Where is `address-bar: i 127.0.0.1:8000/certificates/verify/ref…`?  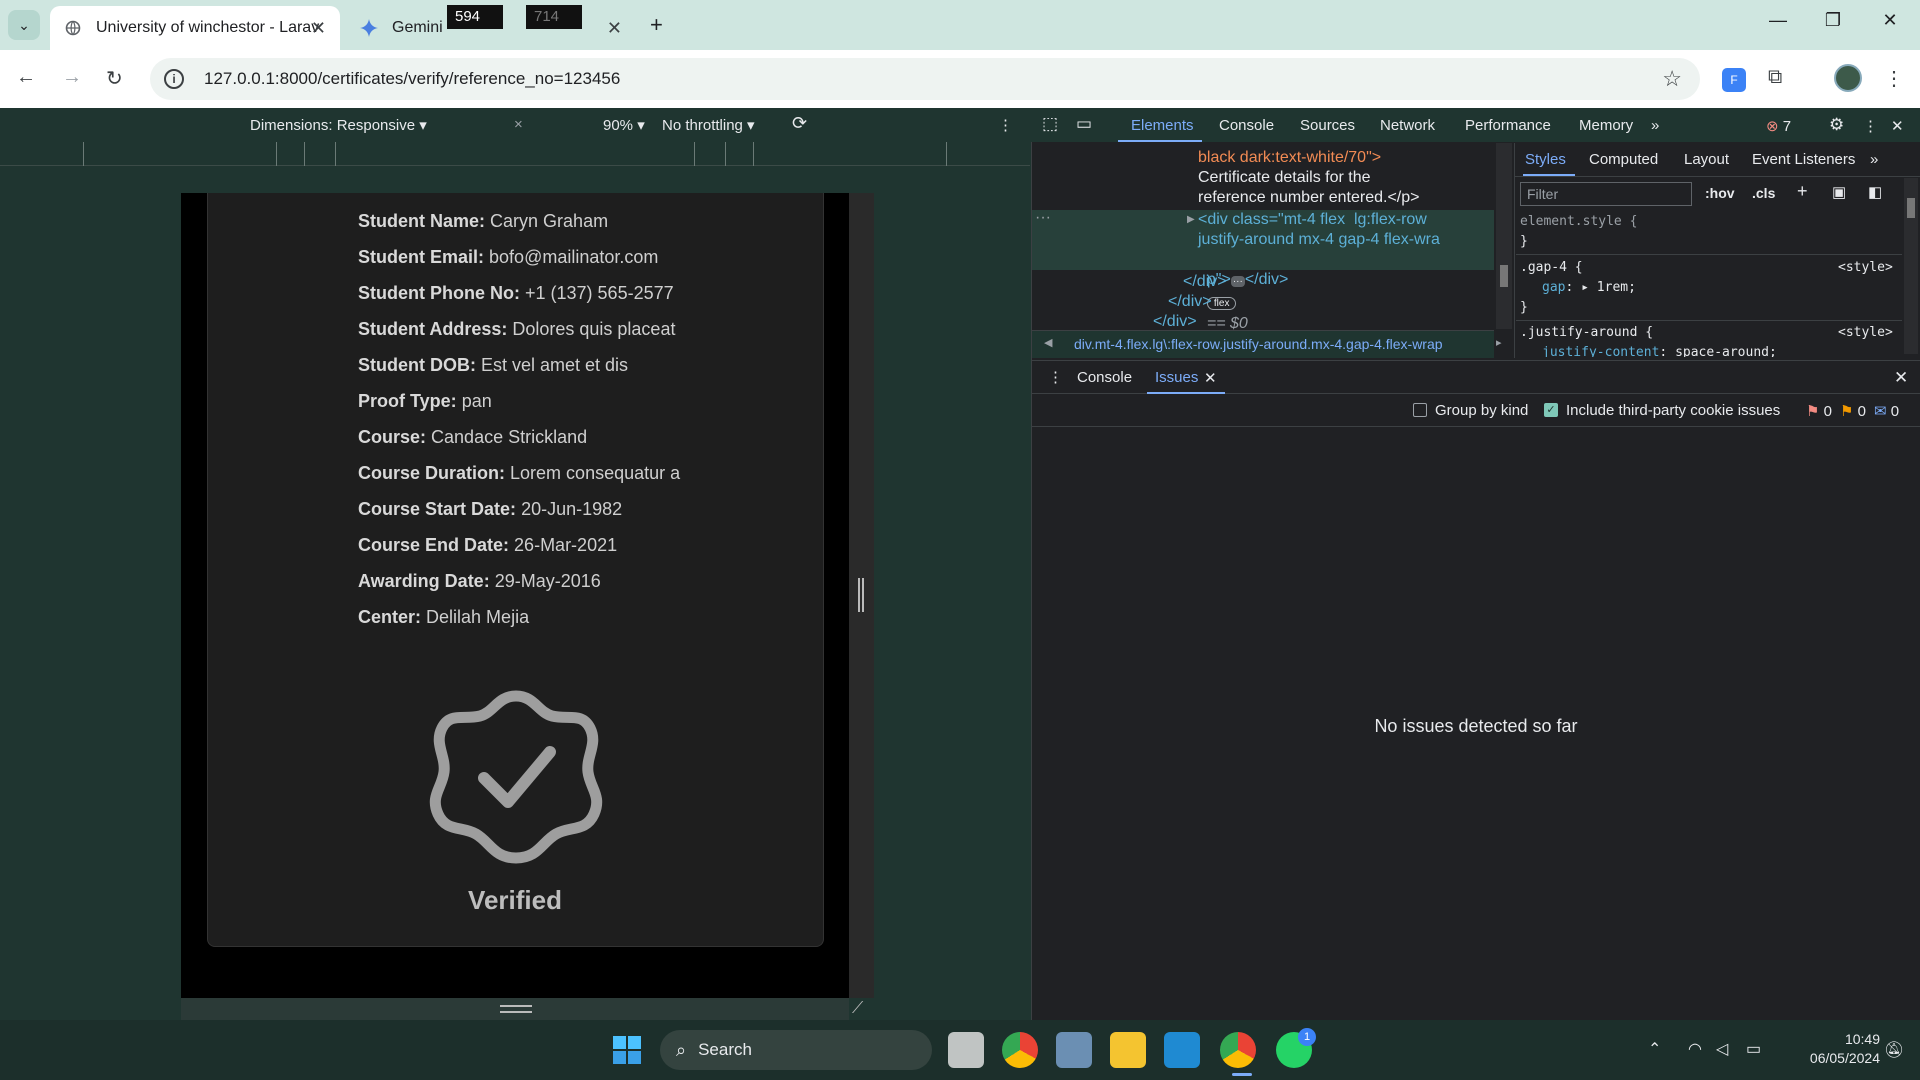
address-bar: i 127.0.0.1:8000/certificates/verify/ref… is located at coordinates (925, 79).